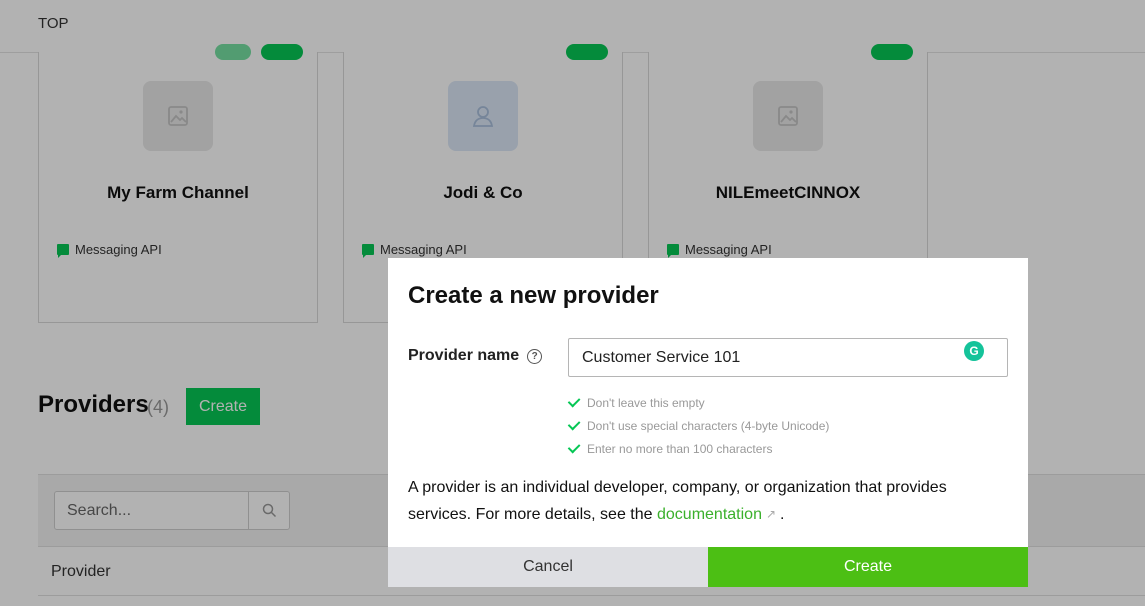  I want to click on provider-name-label-text: Provider name, so click(464, 355).